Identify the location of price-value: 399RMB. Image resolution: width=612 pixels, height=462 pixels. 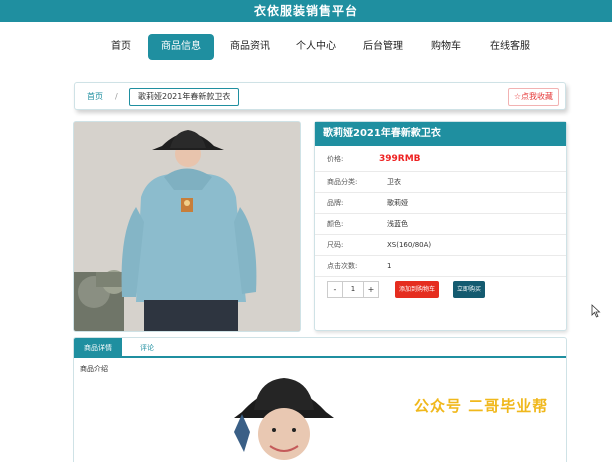
(400, 159).